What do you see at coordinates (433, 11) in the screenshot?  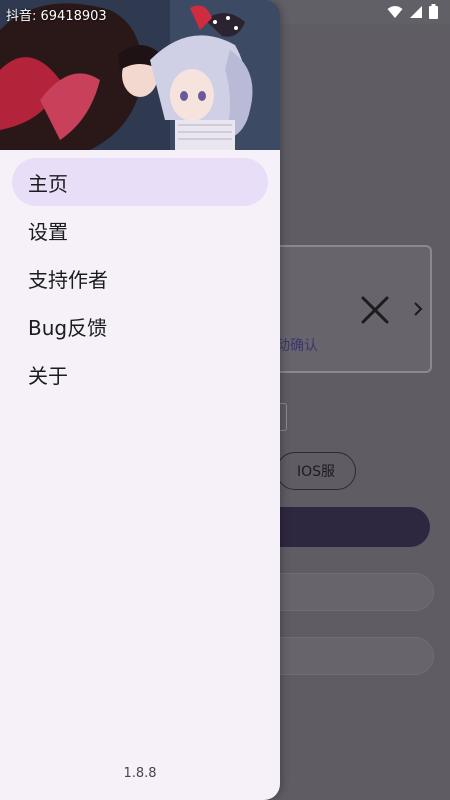 I see `battery-icon` at bounding box center [433, 11].